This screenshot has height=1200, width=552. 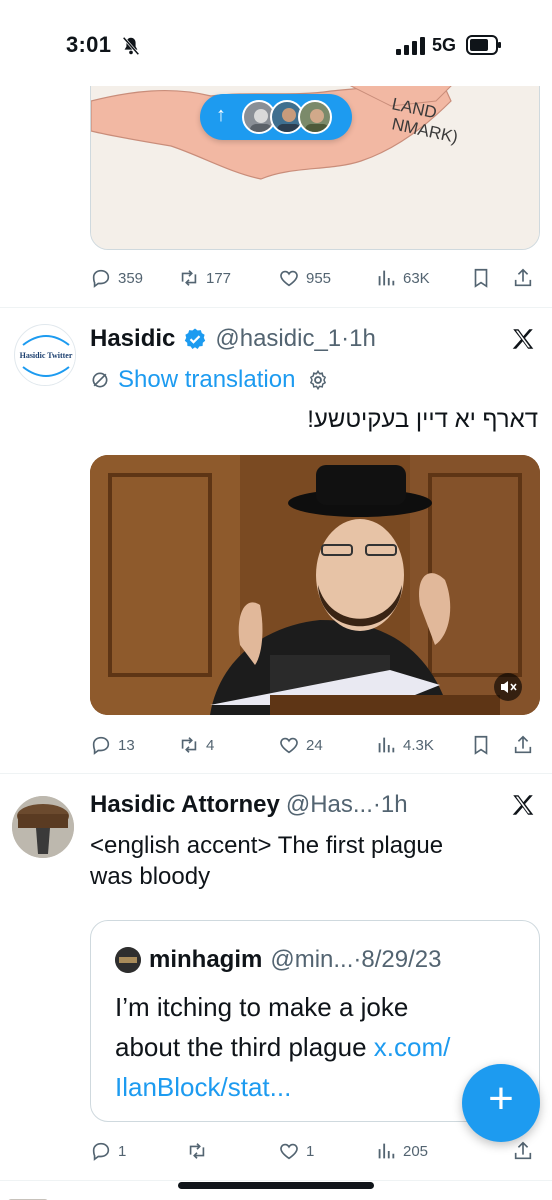 What do you see at coordinates (278, 339) in the screenshot?
I see `tweet1-handle: @hasidic_1` at bounding box center [278, 339].